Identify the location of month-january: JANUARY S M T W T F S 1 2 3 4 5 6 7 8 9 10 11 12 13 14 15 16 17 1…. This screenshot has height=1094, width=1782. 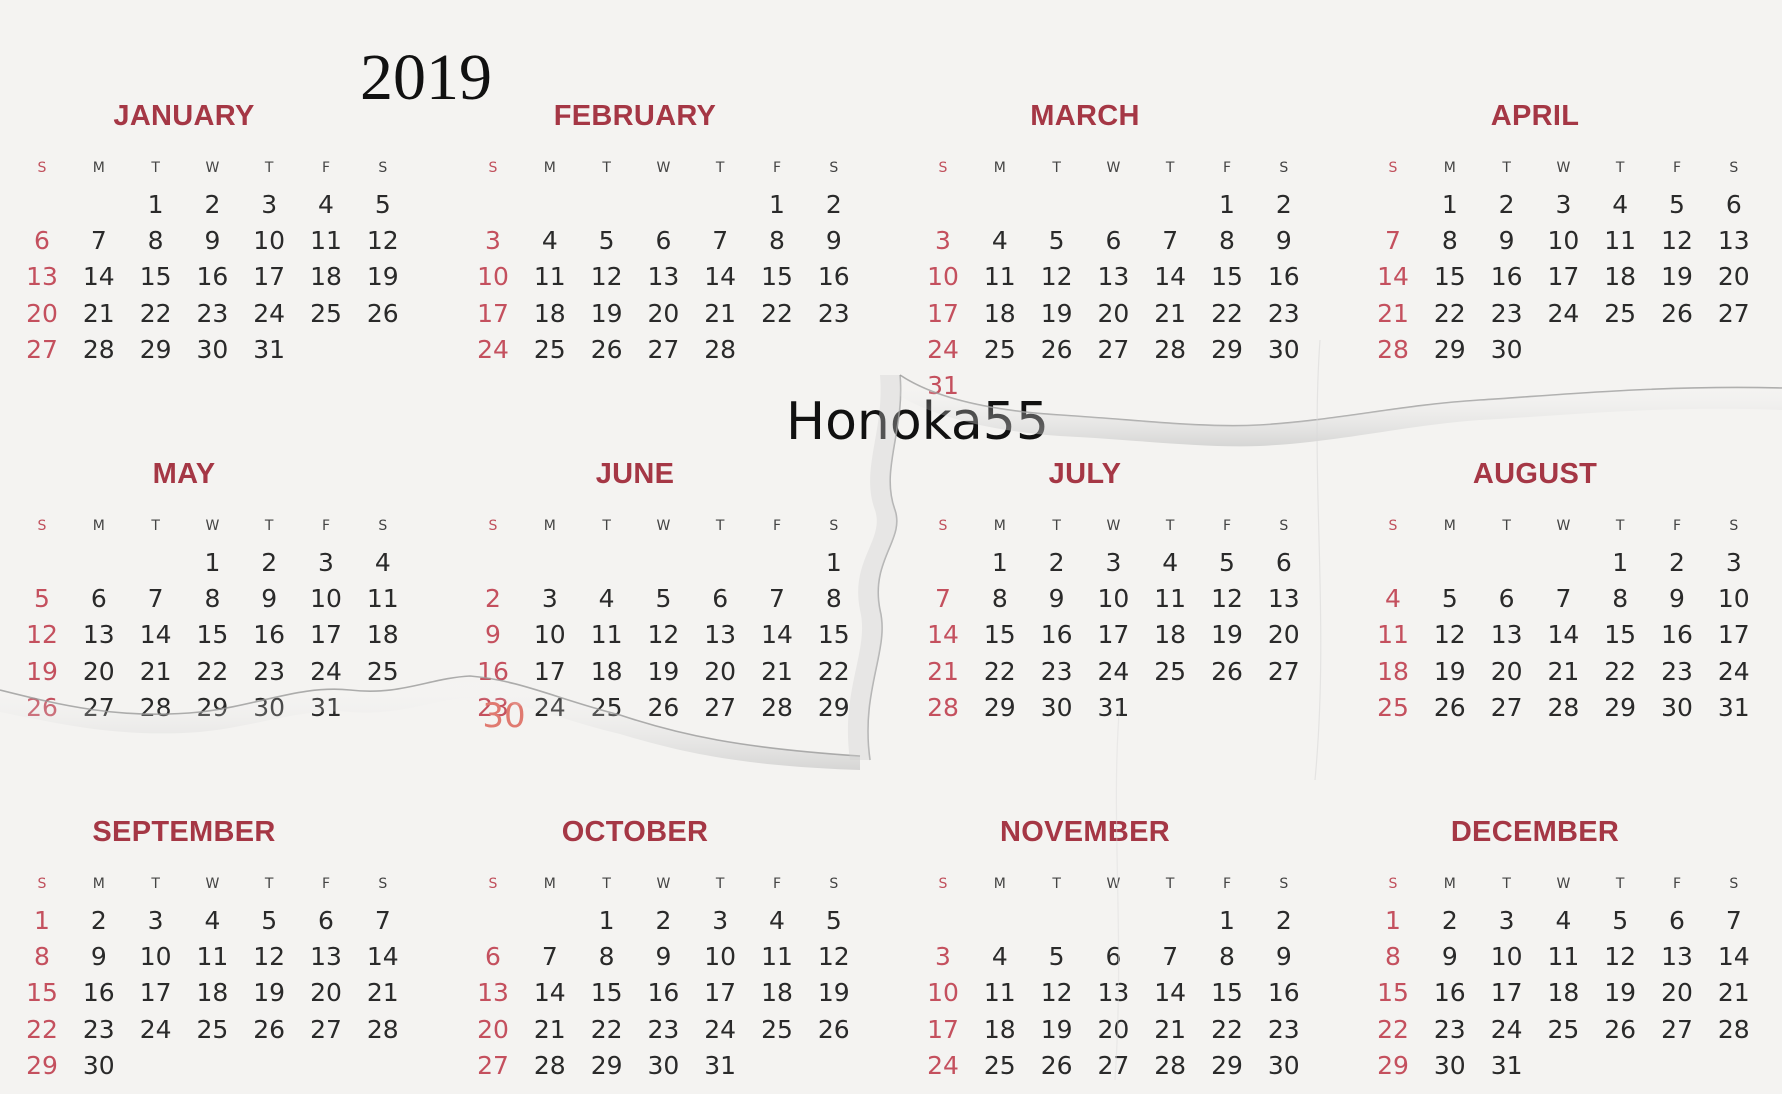
(214, 228).